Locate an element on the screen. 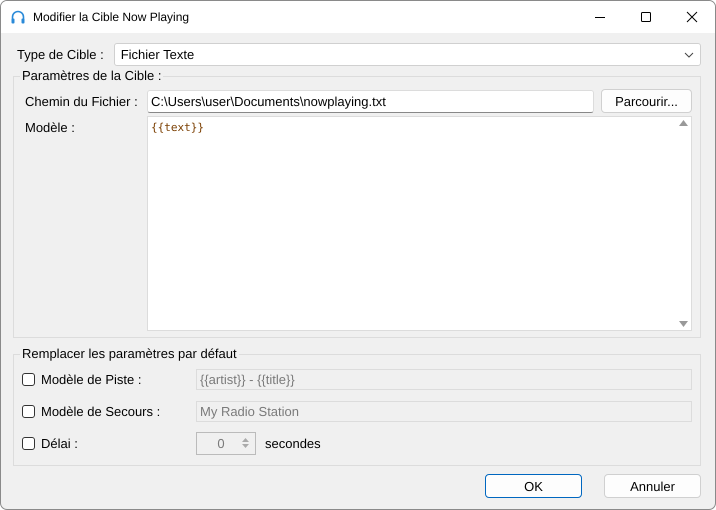 The image size is (716, 510). unit-label: secondes is located at coordinates (293, 443).